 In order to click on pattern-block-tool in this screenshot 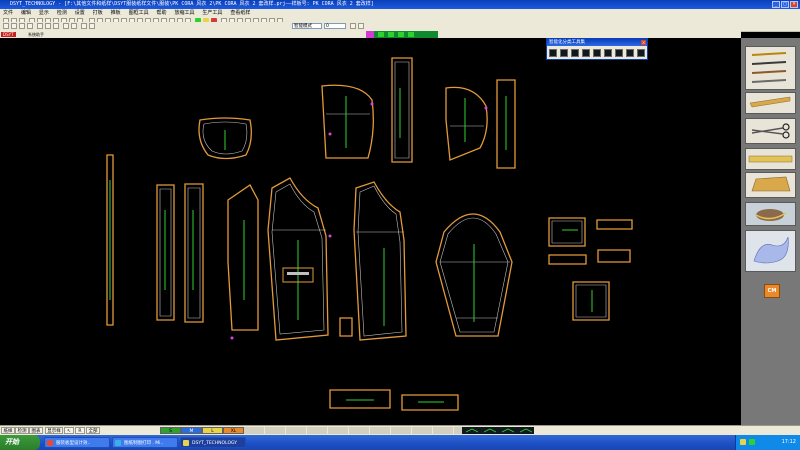, I will do `click(770, 185)`.